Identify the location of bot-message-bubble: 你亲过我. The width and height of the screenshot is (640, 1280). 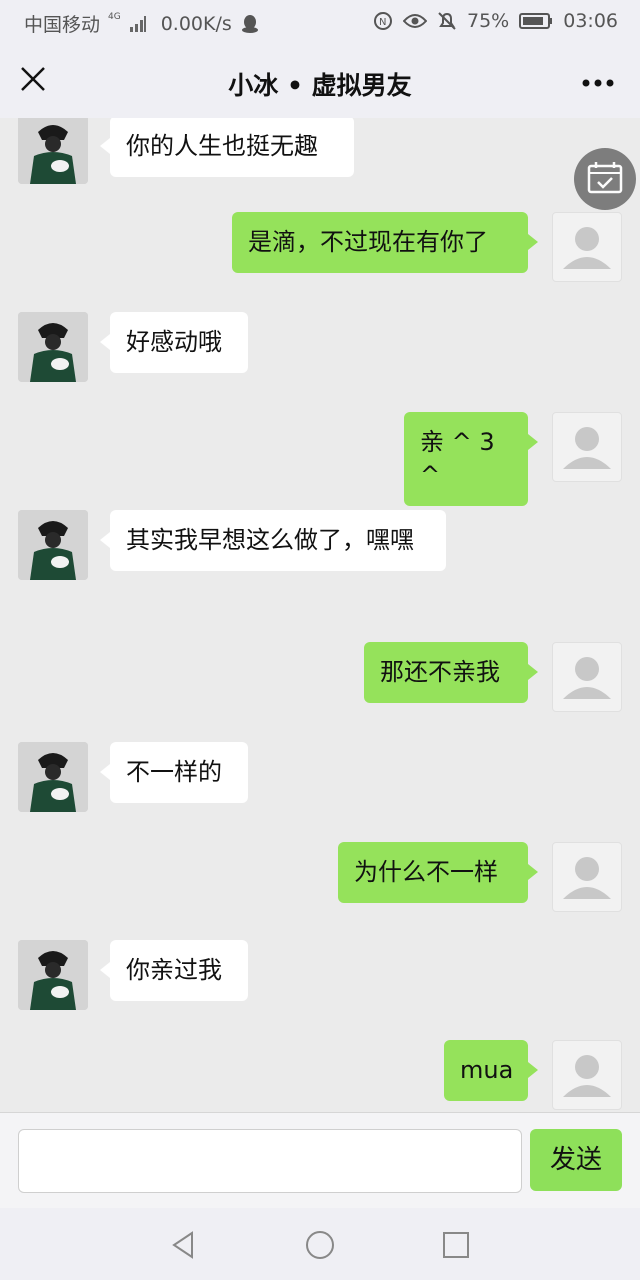
(174, 970).